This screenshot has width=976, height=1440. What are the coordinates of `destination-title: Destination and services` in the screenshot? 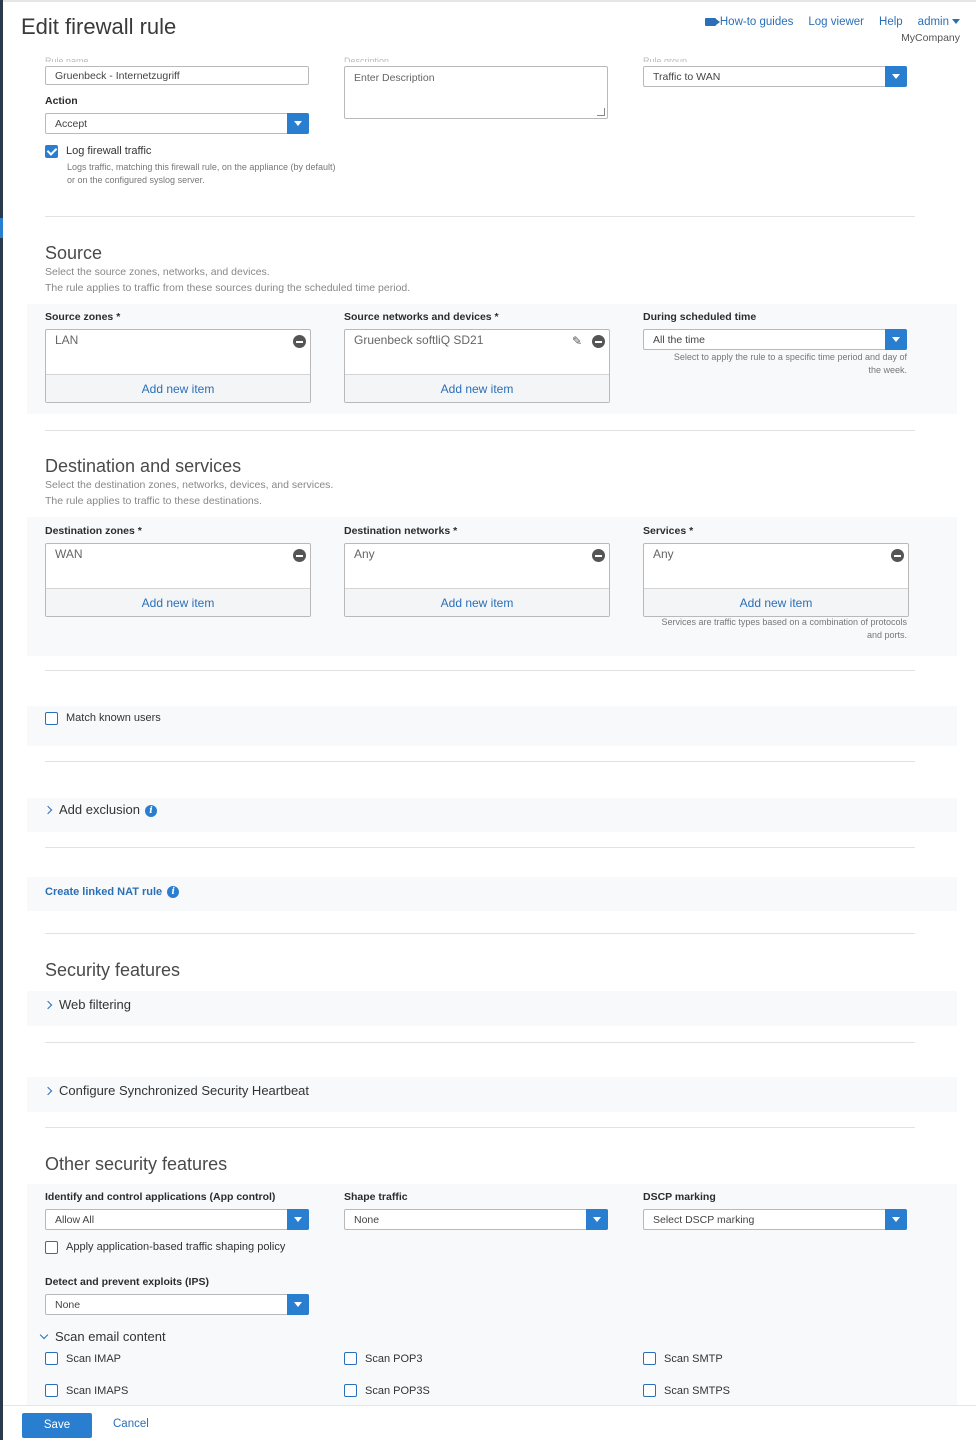 It's located at (143, 466).